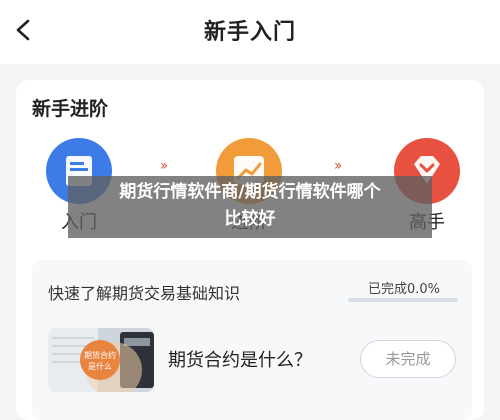  I want to click on lesson-thumbnail: 期货合约 是什么, so click(101, 360).